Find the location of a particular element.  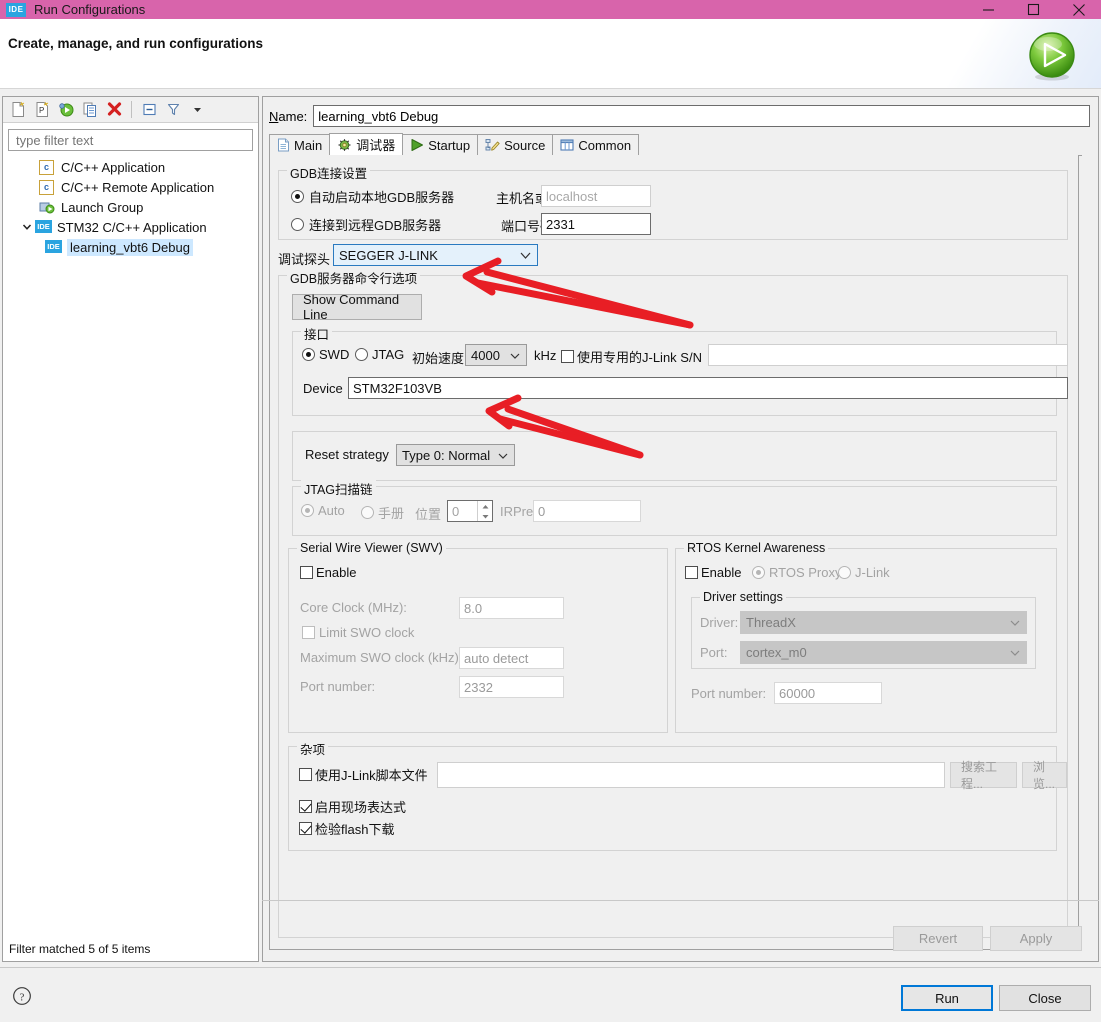

play-green-icon is located at coordinates (417, 145).